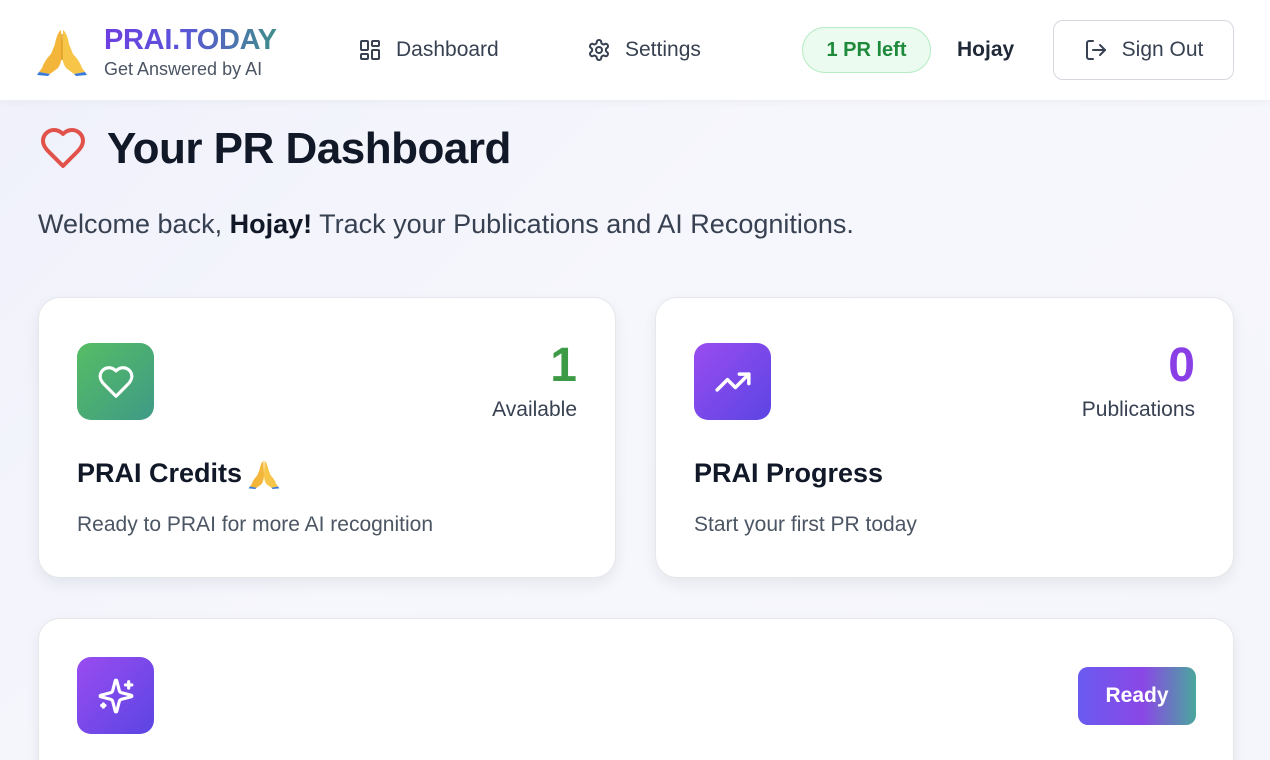 This screenshot has height=760, width=1270. What do you see at coordinates (370, 50) in the screenshot?
I see `dashboard-grid-icon` at bounding box center [370, 50].